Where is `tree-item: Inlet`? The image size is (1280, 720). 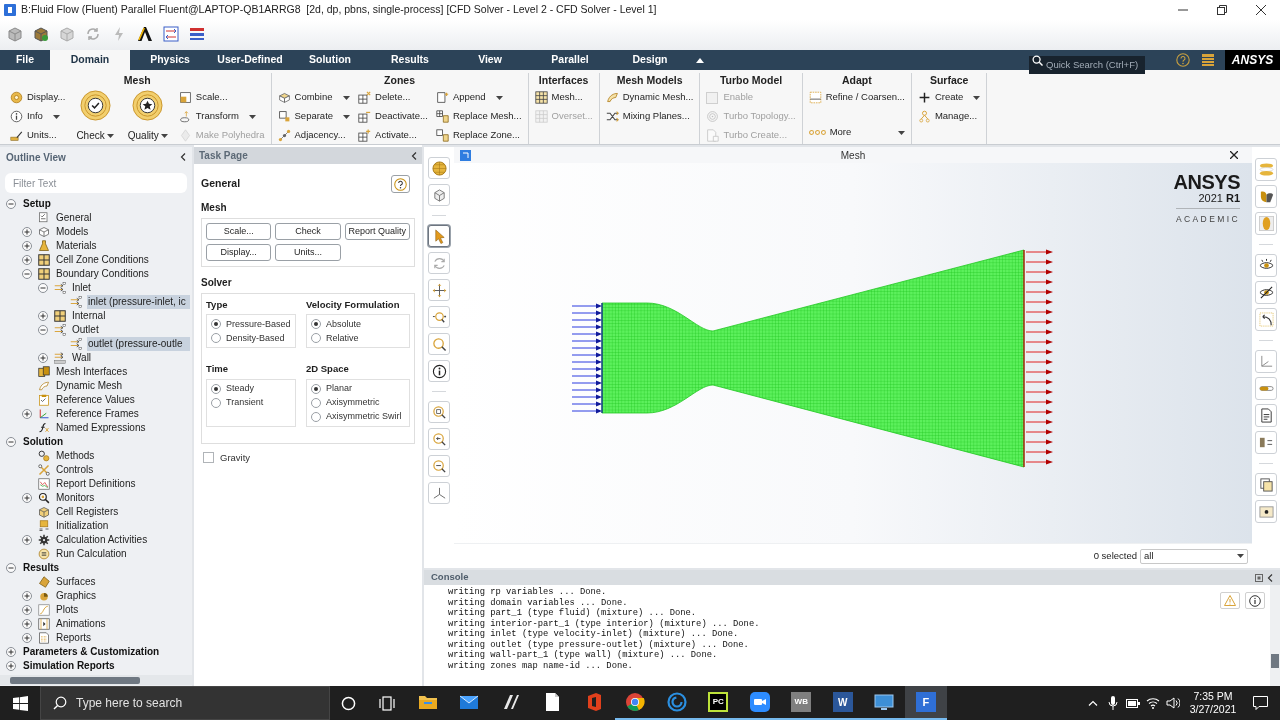 tree-item: Inlet is located at coordinates (81, 288).